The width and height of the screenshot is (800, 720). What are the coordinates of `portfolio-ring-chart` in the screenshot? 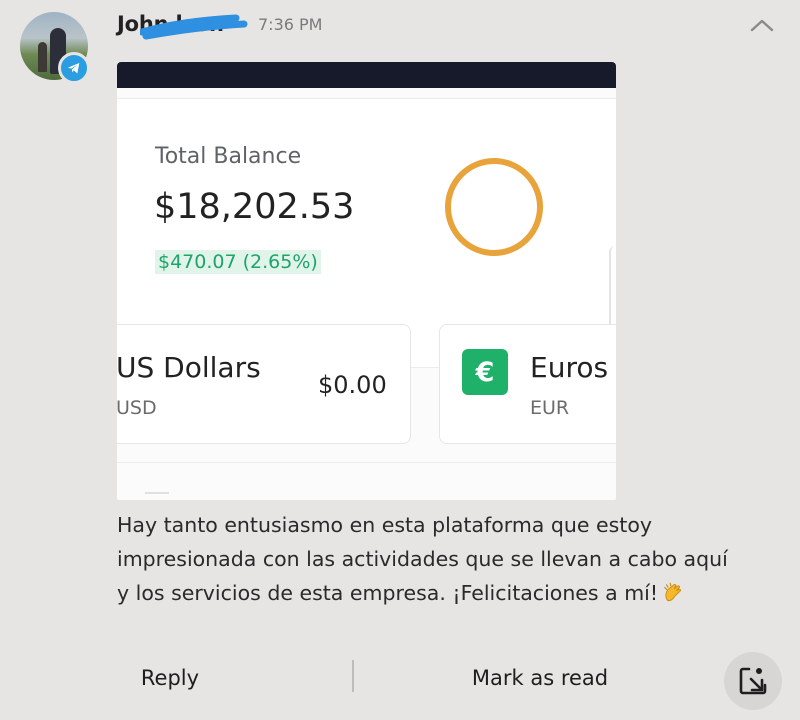 It's located at (494, 207).